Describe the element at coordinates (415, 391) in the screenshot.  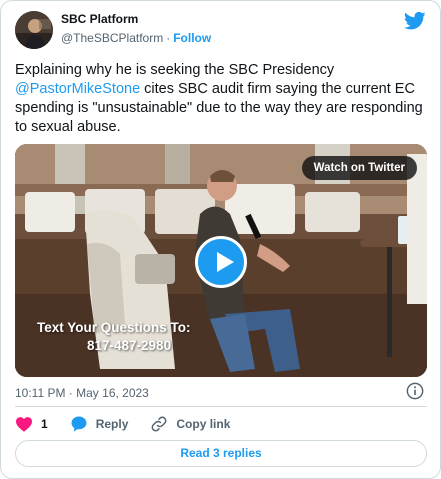
I see `info-icon` at that location.